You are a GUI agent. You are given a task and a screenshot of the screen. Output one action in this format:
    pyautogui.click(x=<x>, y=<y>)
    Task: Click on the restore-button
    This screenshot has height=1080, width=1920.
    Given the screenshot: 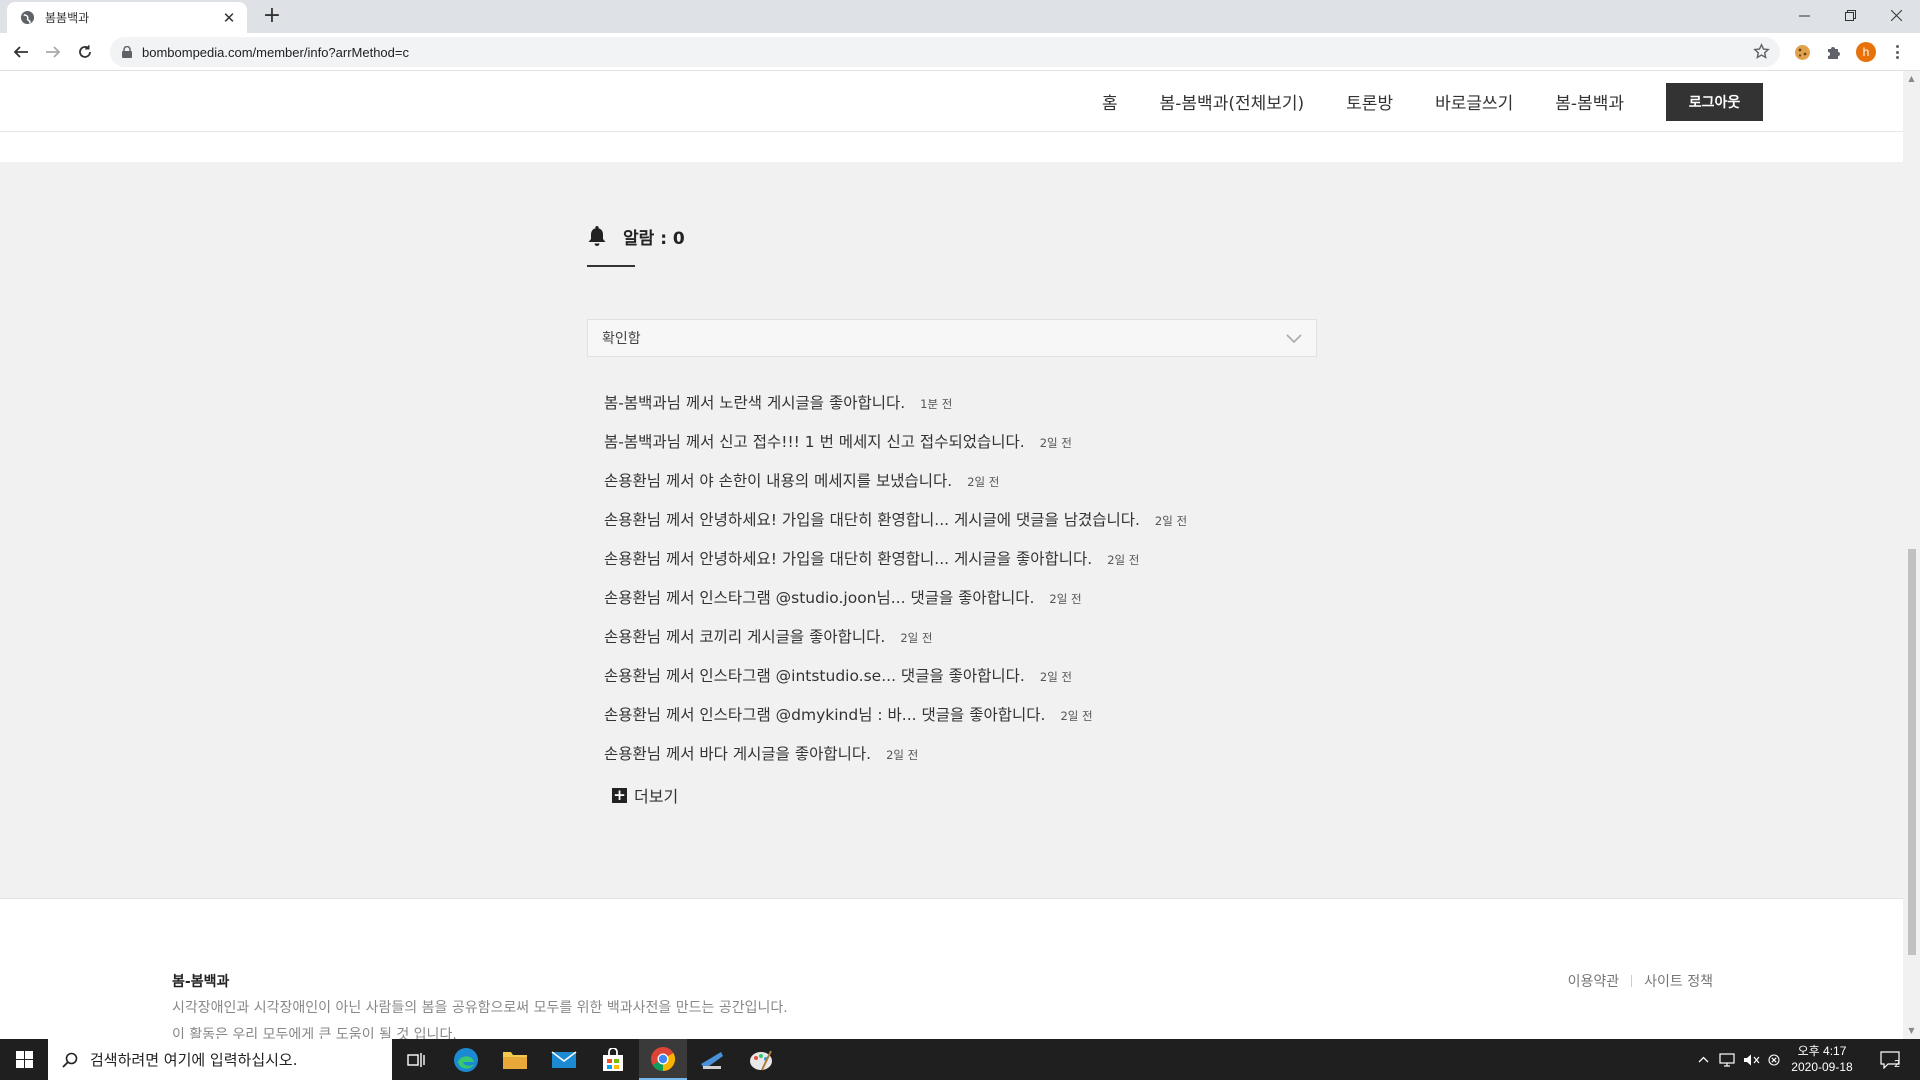 What is the action you would take?
    pyautogui.click(x=1850, y=15)
    